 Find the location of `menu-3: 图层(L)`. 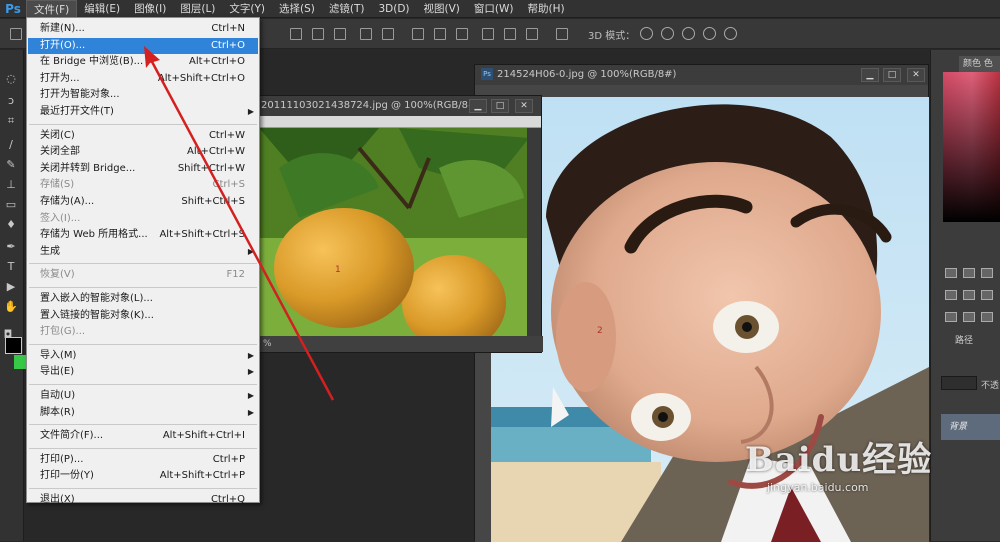

menu-3: 图层(L) is located at coordinates (197, 9).